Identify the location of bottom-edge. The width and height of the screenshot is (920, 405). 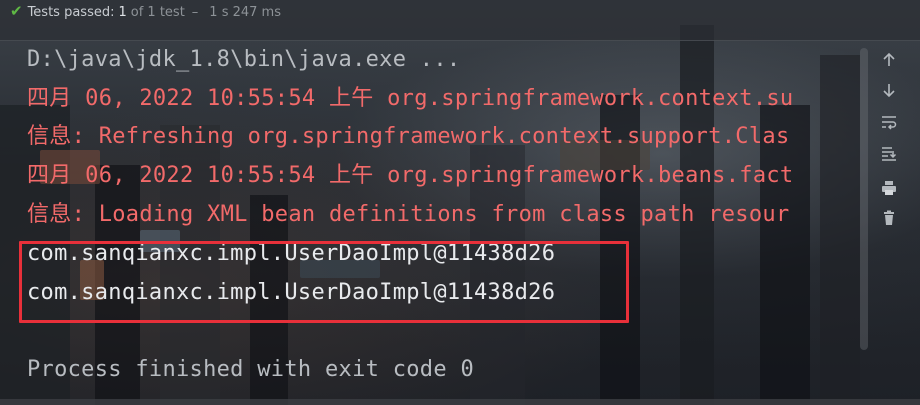
(460, 402).